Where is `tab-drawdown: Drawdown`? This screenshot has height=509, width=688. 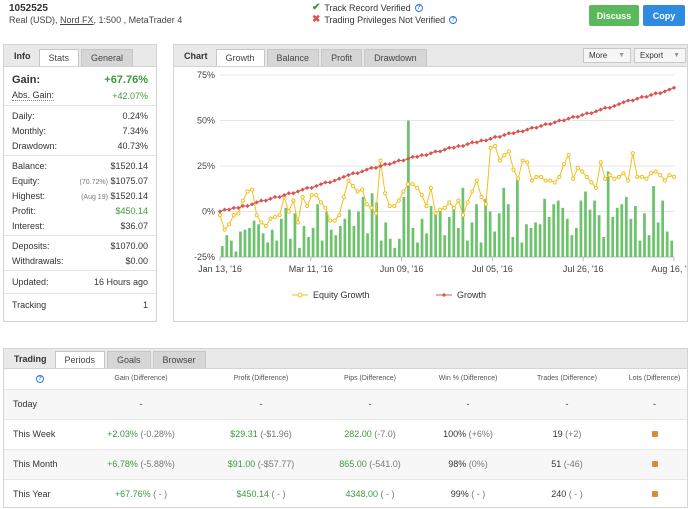
tab-drawdown: Drawdown is located at coordinates (395, 57).